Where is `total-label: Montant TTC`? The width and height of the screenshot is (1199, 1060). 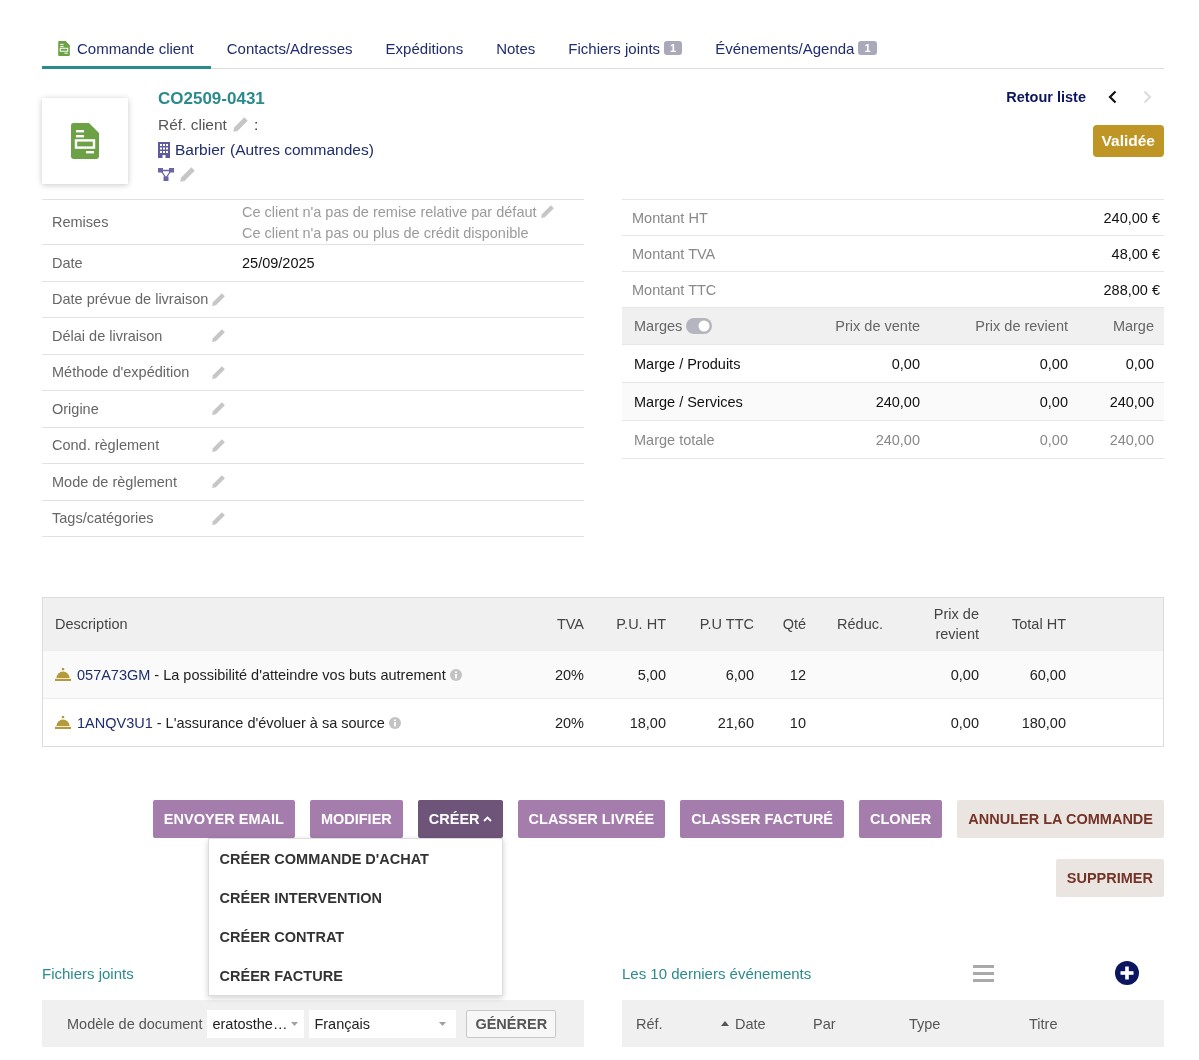 total-label: Montant TTC is located at coordinates (674, 289).